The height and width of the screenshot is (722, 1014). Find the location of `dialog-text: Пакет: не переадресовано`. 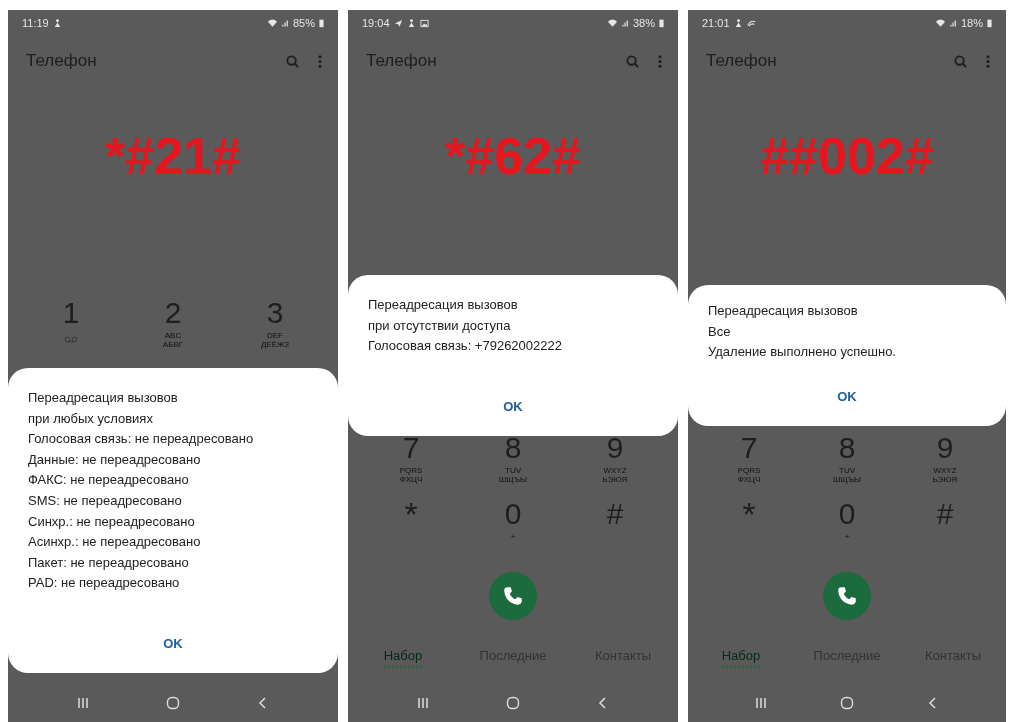

dialog-text: Пакет: не переадресовано is located at coordinates (109, 562).